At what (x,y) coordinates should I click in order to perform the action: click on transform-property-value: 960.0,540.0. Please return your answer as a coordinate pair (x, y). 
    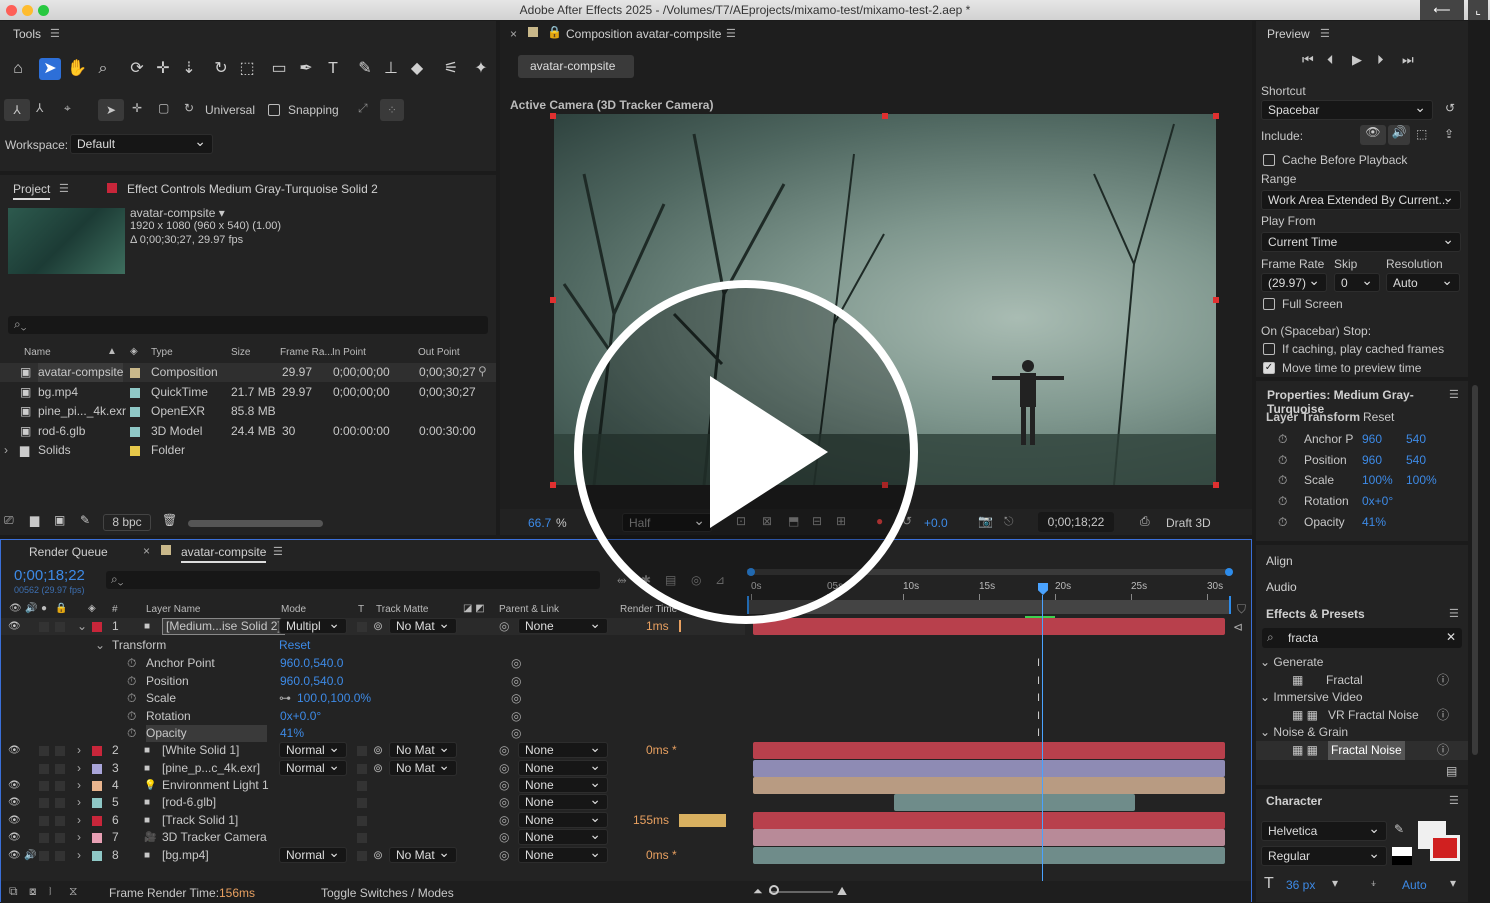
    Looking at the image, I should click on (311, 663).